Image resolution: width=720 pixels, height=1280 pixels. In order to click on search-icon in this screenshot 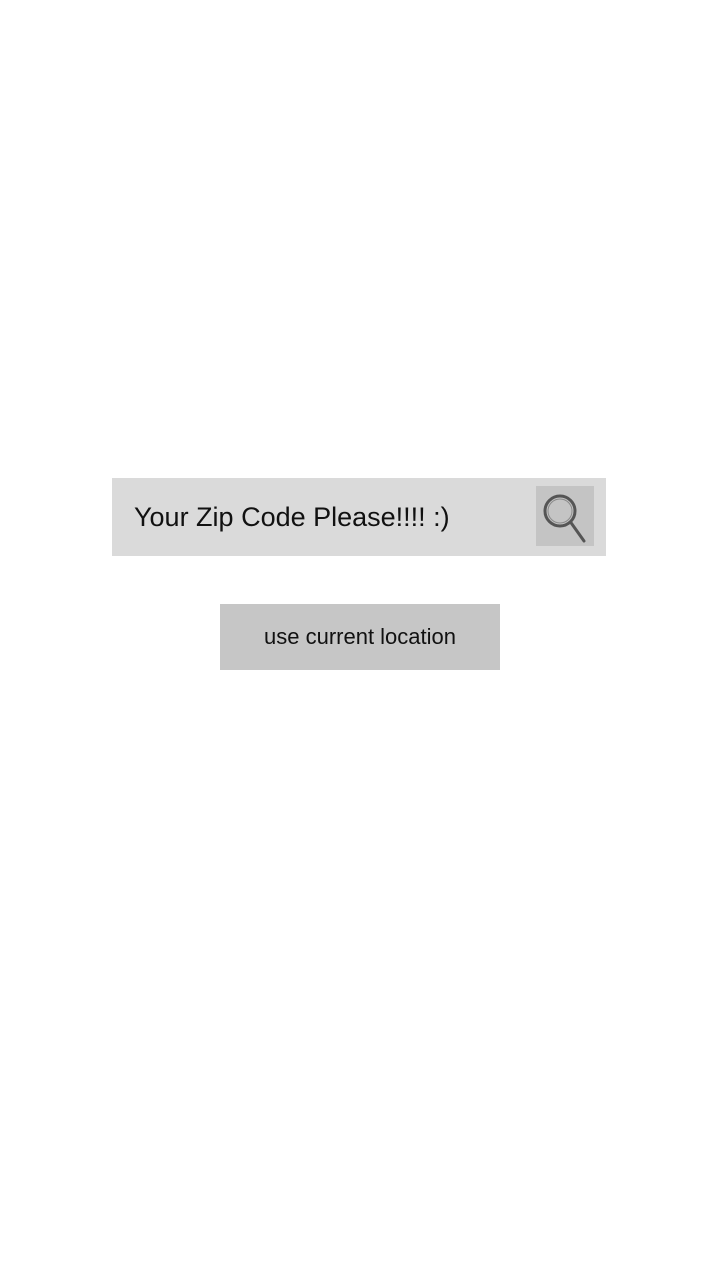, I will do `click(564, 518)`.